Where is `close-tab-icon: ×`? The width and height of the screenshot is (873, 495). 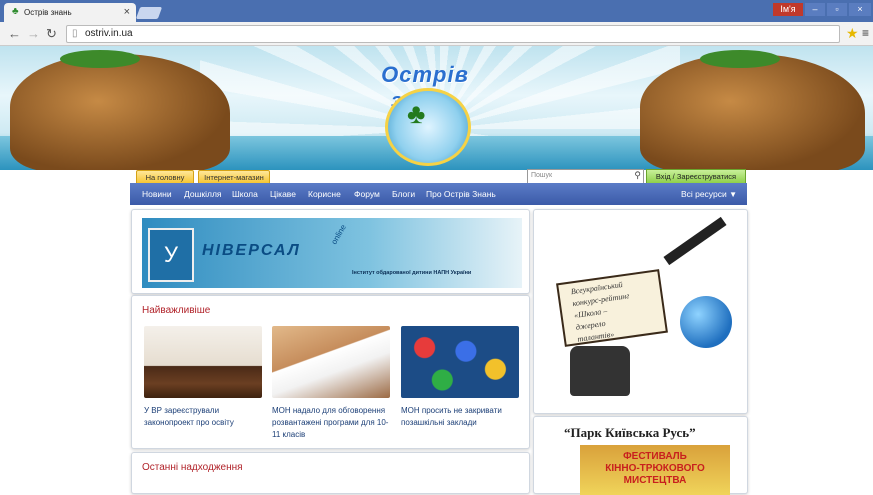 close-tab-icon: × is located at coordinates (127, 12).